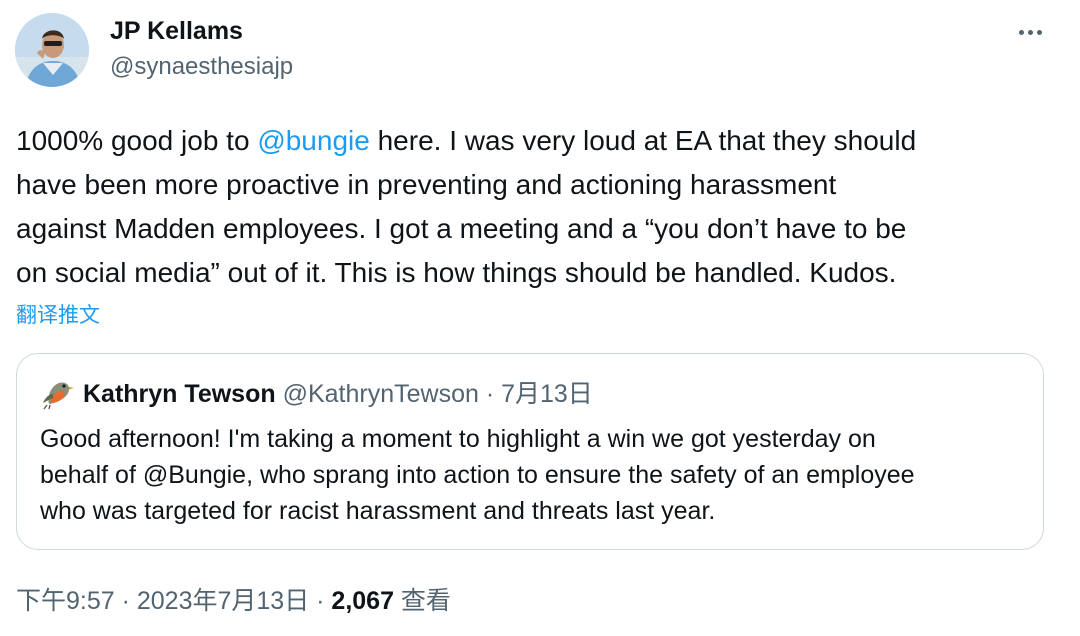 The width and height of the screenshot is (1080, 636). What do you see at coordinates (173, 601) in the screenshot?
I see `tweet-timestamp: 下午9:57 · 2023年7月13日 ·` at bounding box center [173, 601].